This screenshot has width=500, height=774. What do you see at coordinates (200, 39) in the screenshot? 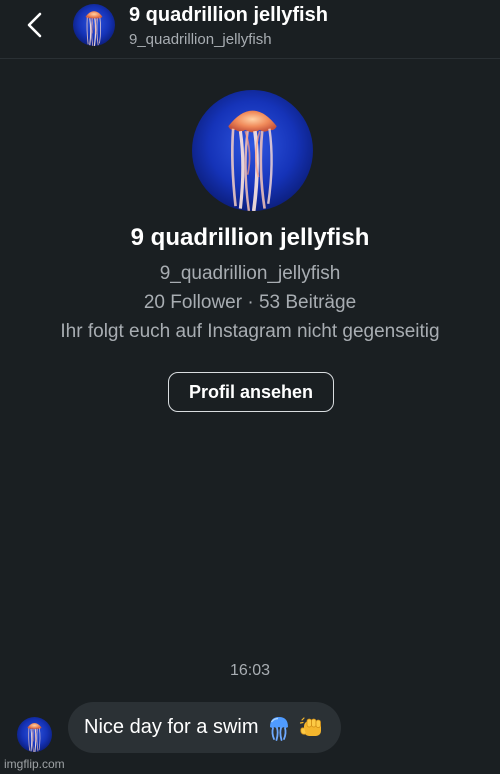
I see `header-username: 9_quadrillion_jellyfish` at bounding box center [200, 39].